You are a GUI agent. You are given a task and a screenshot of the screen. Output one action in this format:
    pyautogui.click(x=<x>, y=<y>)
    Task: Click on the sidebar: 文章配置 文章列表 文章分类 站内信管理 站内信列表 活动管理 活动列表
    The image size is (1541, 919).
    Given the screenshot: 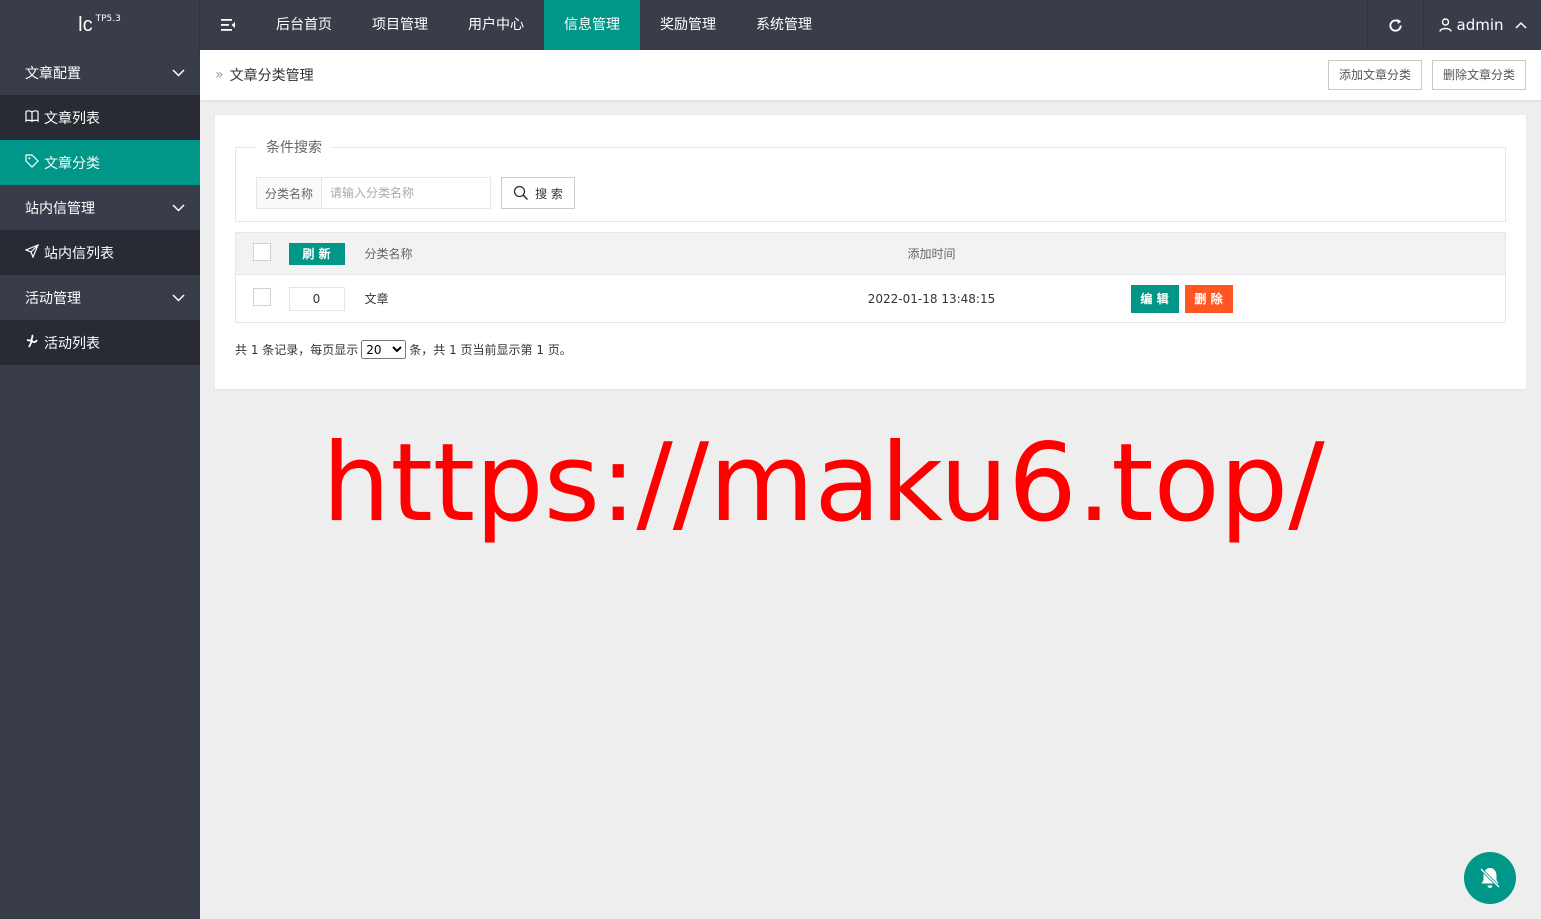 What is the action you would take?
    pyautogui.click(x=100, y=484)
    